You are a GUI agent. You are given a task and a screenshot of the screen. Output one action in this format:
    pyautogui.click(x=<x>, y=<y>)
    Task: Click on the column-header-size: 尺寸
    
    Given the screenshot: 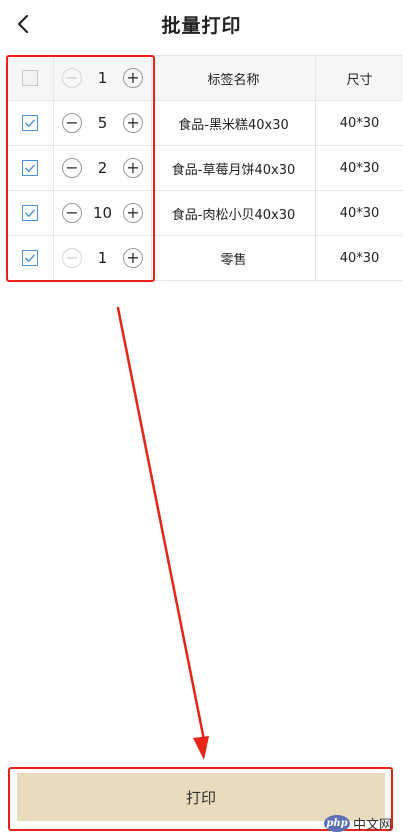 What is the action you would take?
    pyautogui.click(x=359, y=80)
    